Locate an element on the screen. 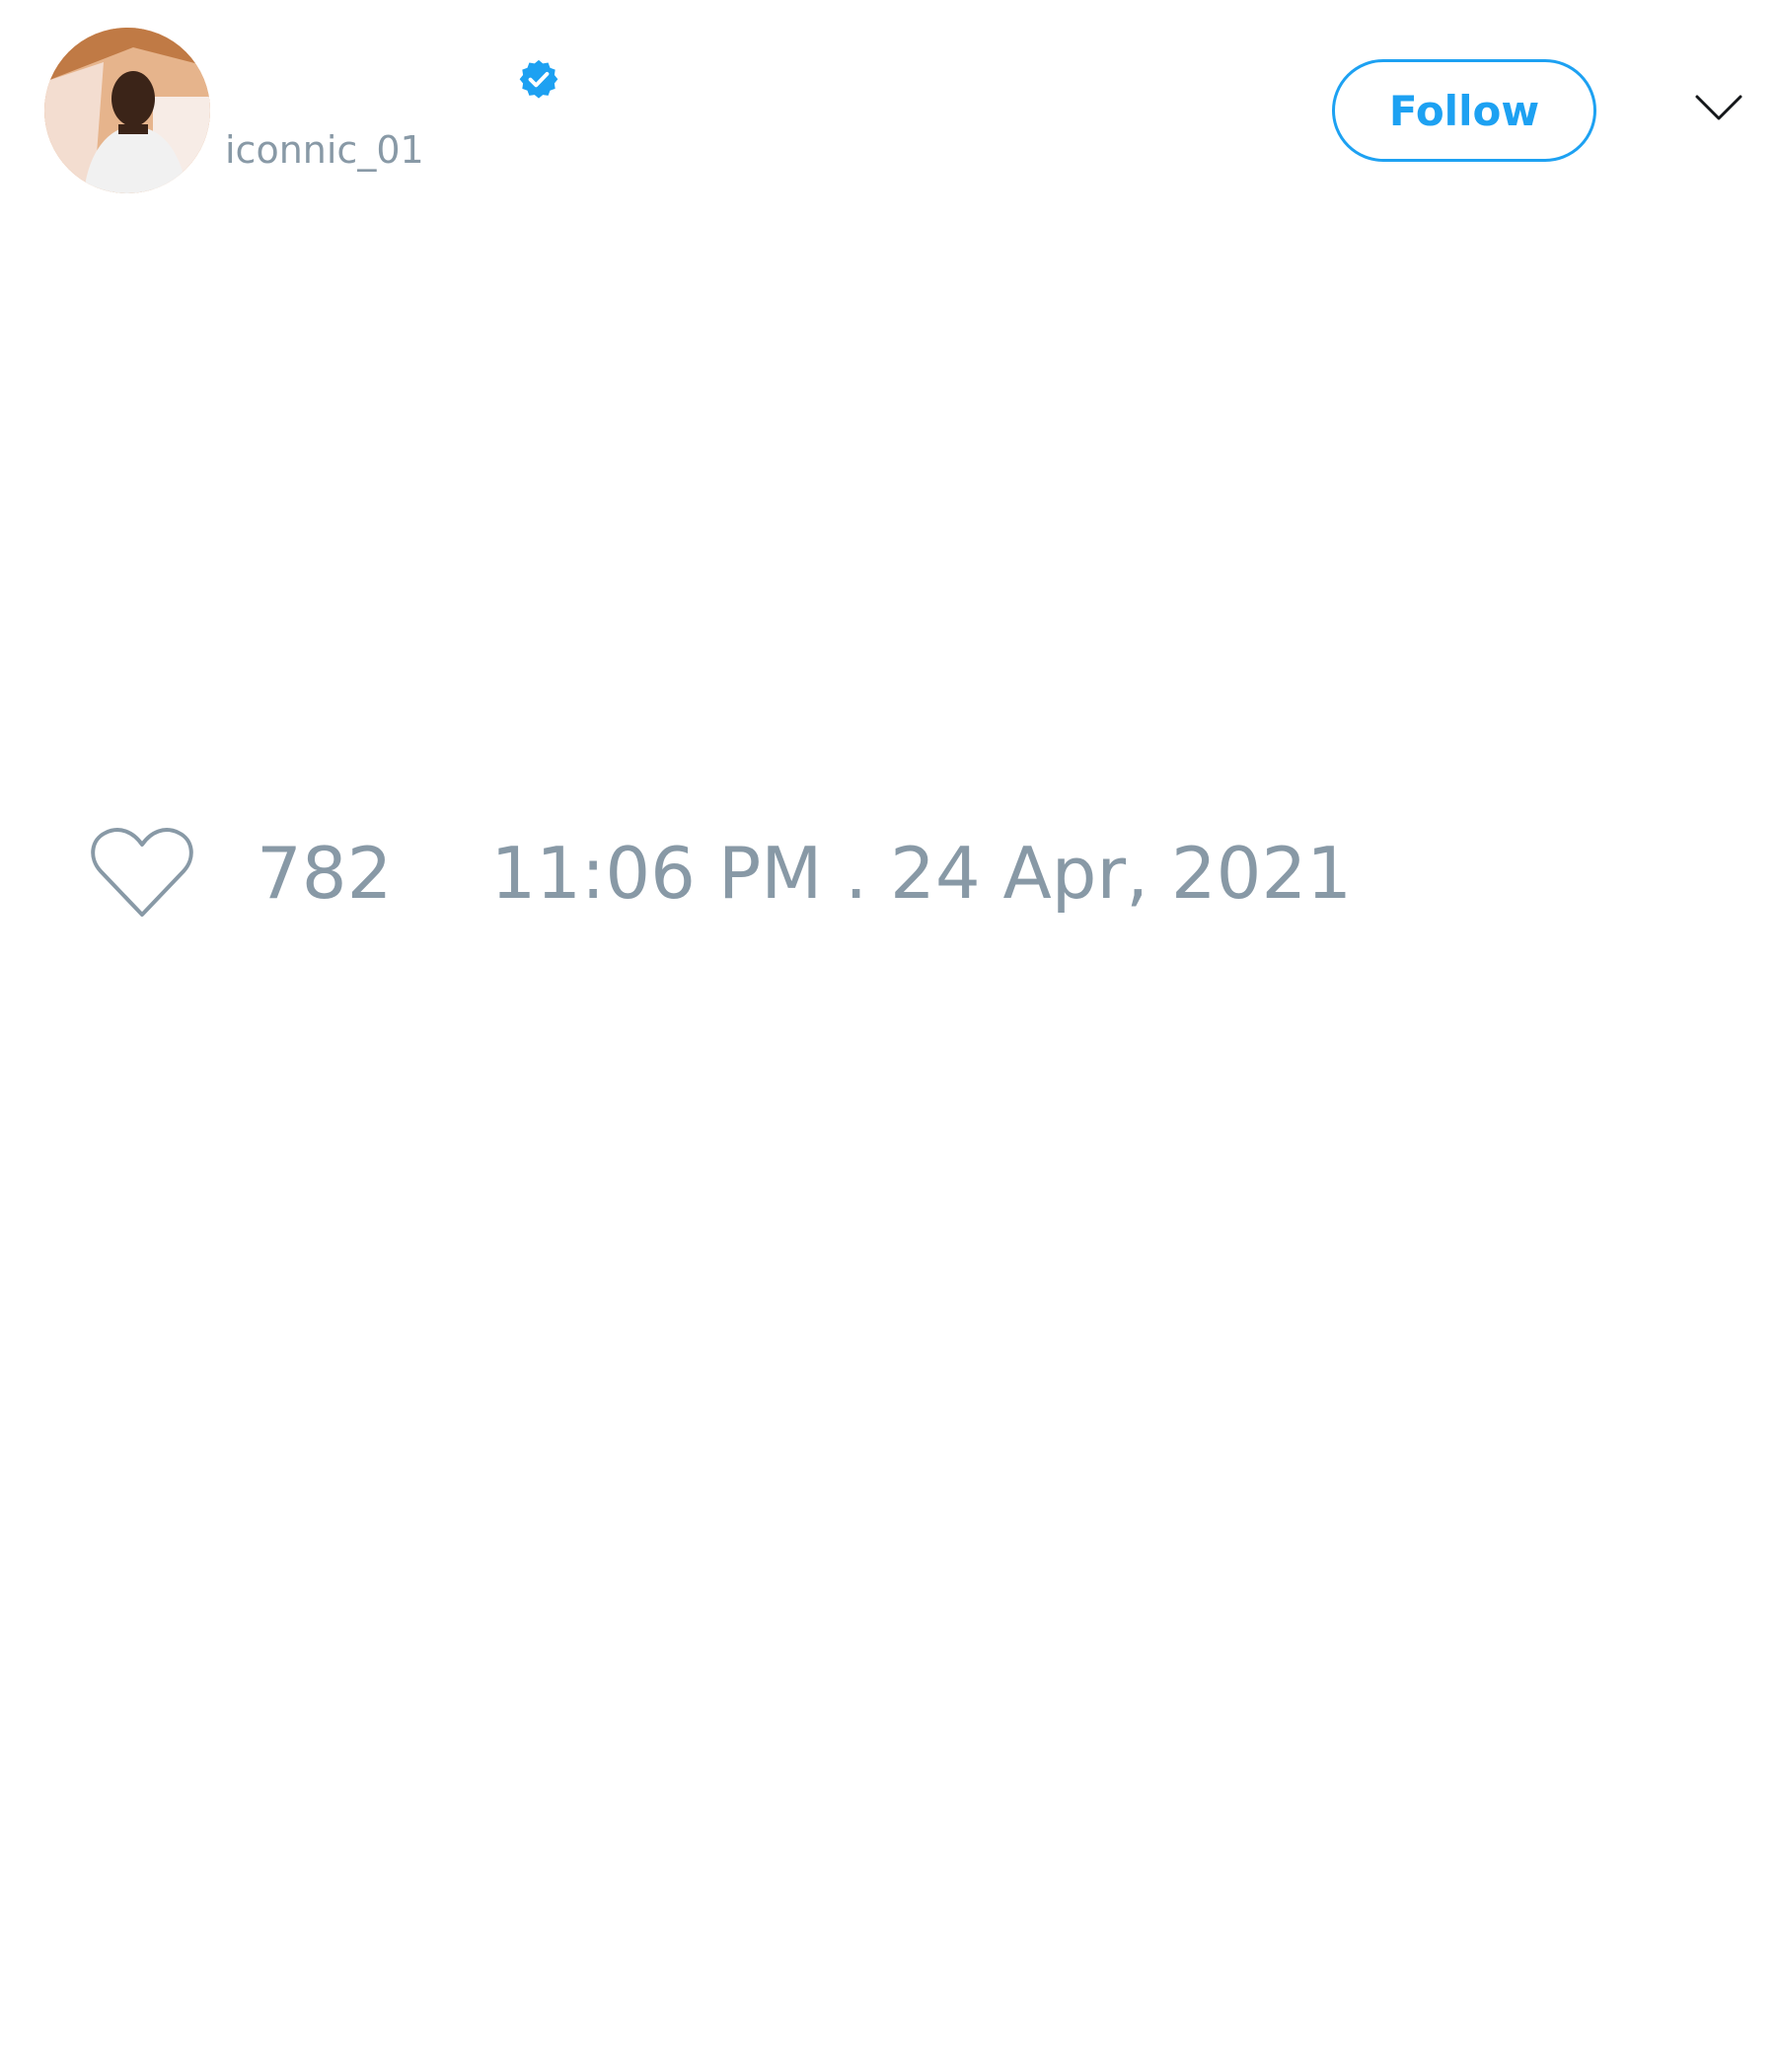  like-count: 782 is located at coordinates (325, 874).